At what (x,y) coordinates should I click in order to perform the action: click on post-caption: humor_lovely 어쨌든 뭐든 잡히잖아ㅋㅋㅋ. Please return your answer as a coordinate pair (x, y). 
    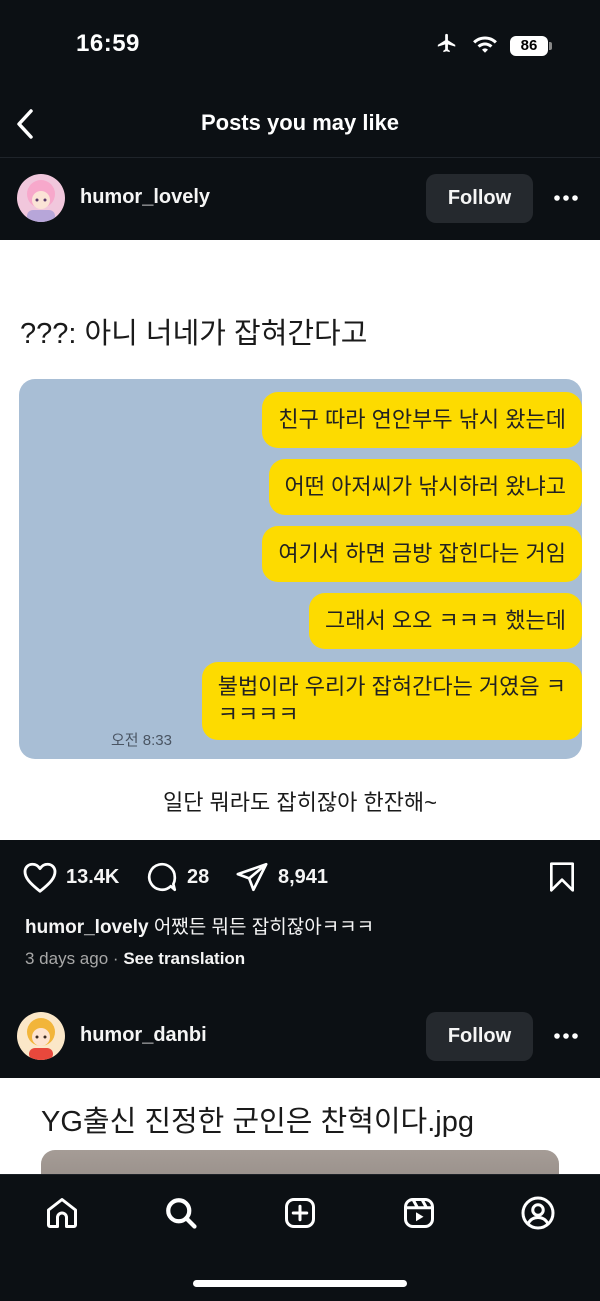
    Looking at the image, I should click on (305, 925).